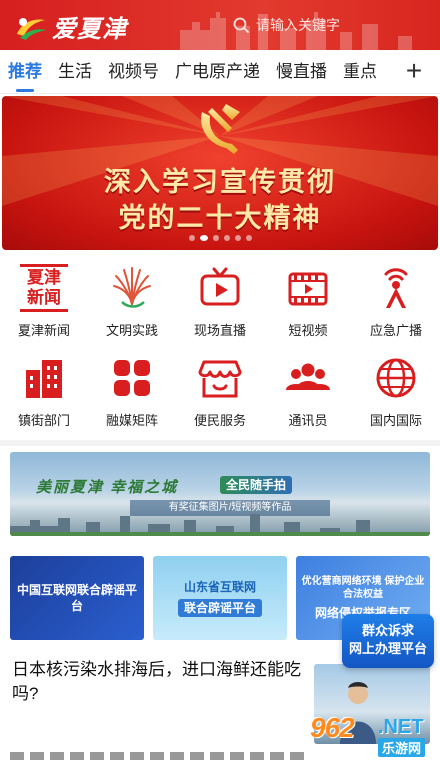 This screenshot has width=440, height=760. What do you see at coordinates (44, 379) in the screenshot?
I see `buildings-icon` at bounding box center [44, 379].